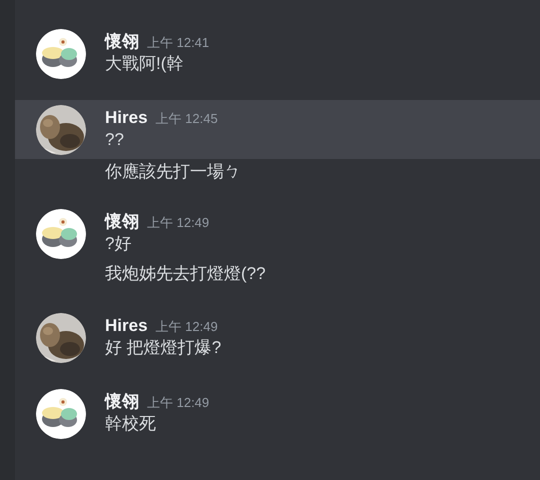 The width and height of the screenshot is (540, 480). Describe the element at coordinates (144, 64) in the screenshot. I see `message-text: 大戰阿!(幹` at that location.